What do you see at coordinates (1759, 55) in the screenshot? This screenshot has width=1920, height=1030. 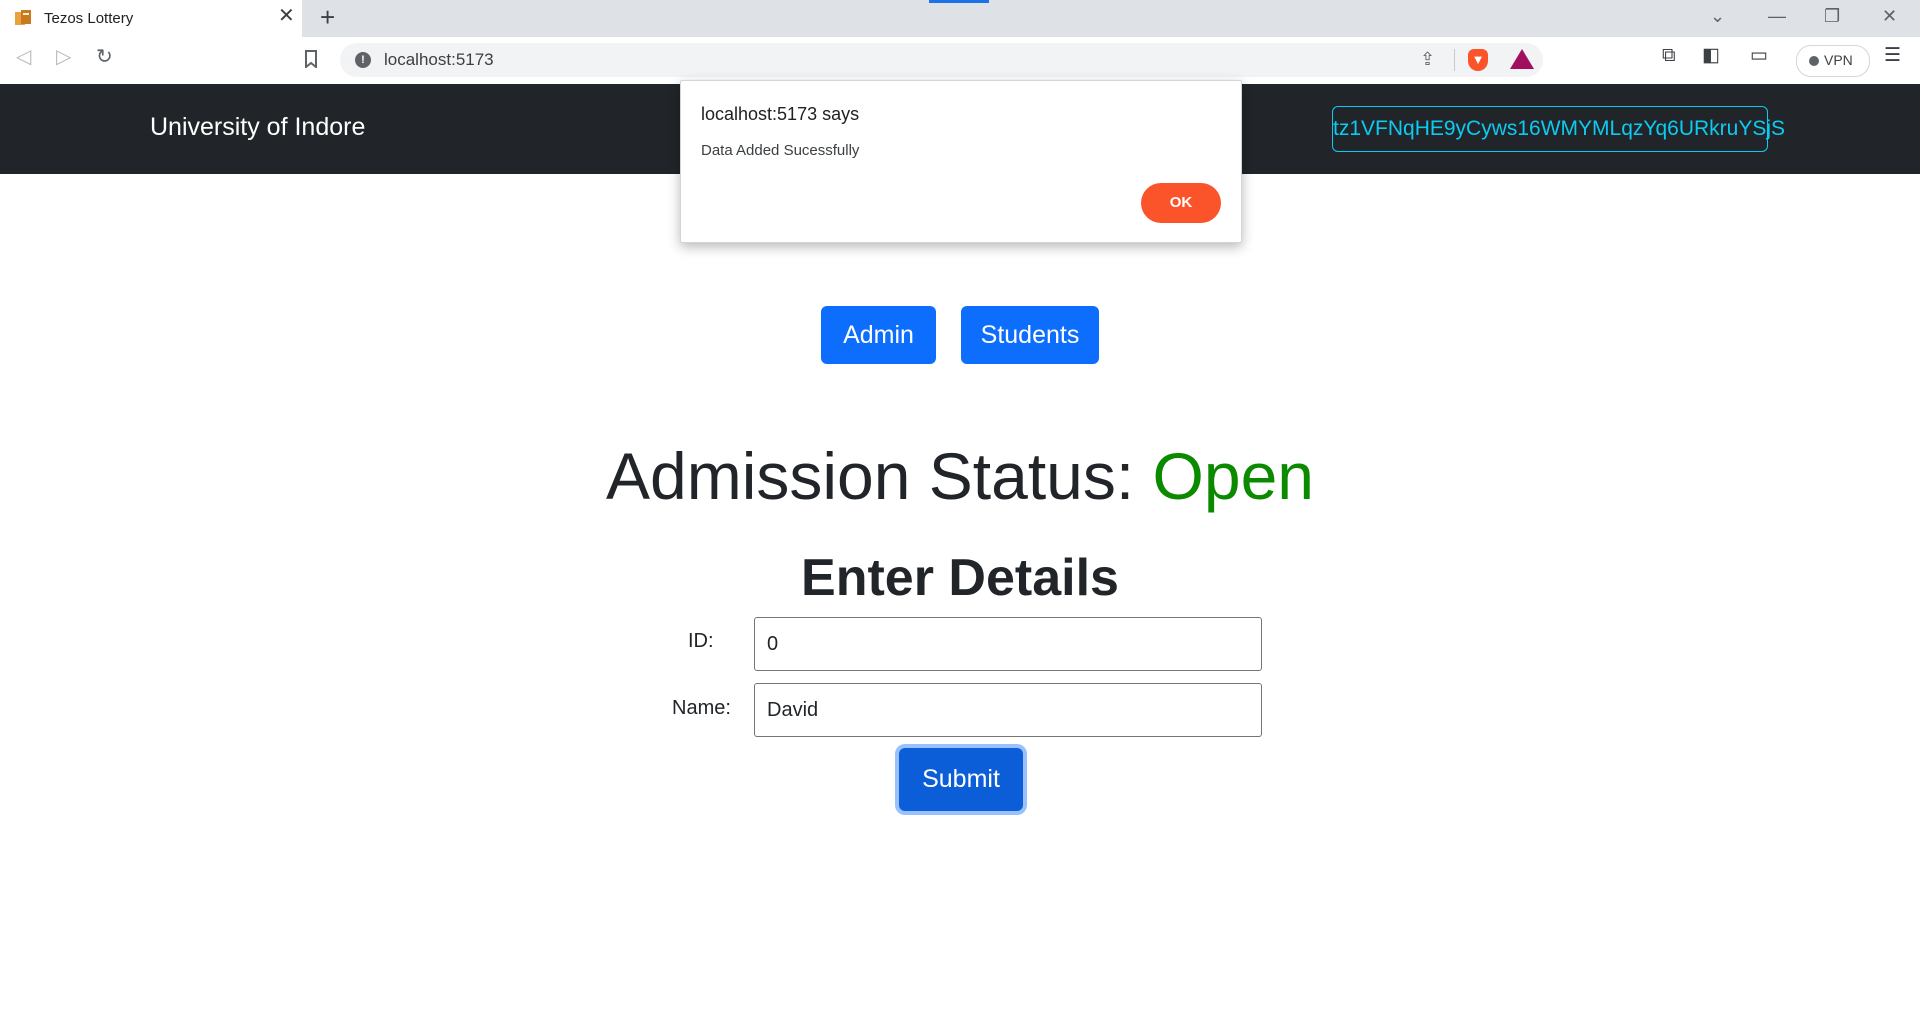 I see `wallet-icon: ▭` at bounding box center [1759, 55].